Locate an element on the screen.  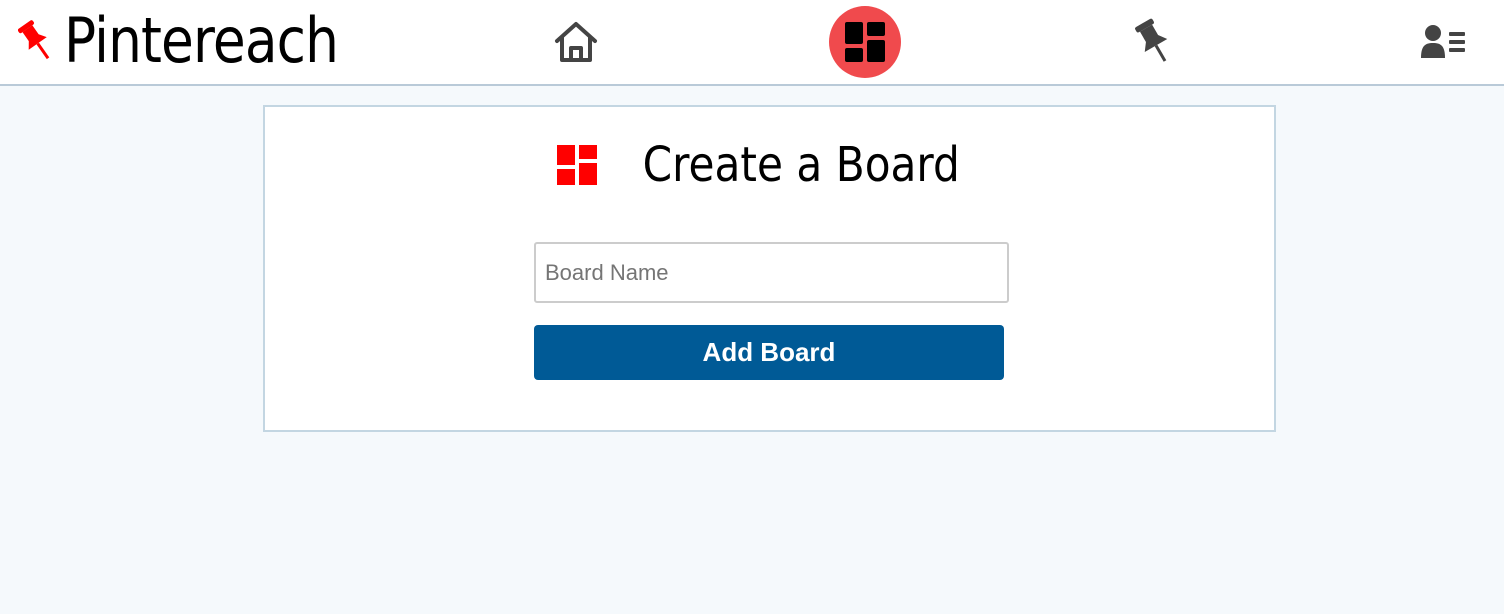
home-icon is located at coordinates (576, 42).